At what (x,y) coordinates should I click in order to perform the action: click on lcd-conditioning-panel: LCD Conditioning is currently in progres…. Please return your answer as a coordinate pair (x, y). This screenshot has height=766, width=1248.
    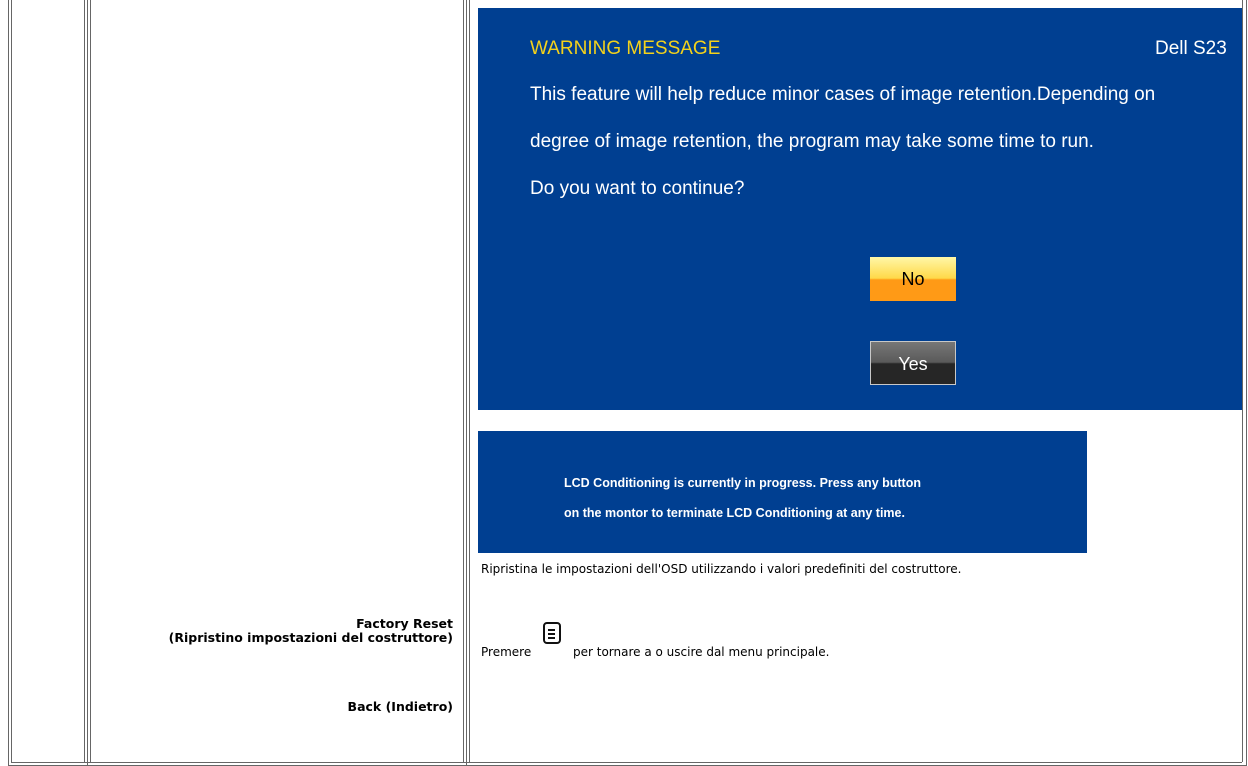
    Looking at the image, I should click on (782, 492).